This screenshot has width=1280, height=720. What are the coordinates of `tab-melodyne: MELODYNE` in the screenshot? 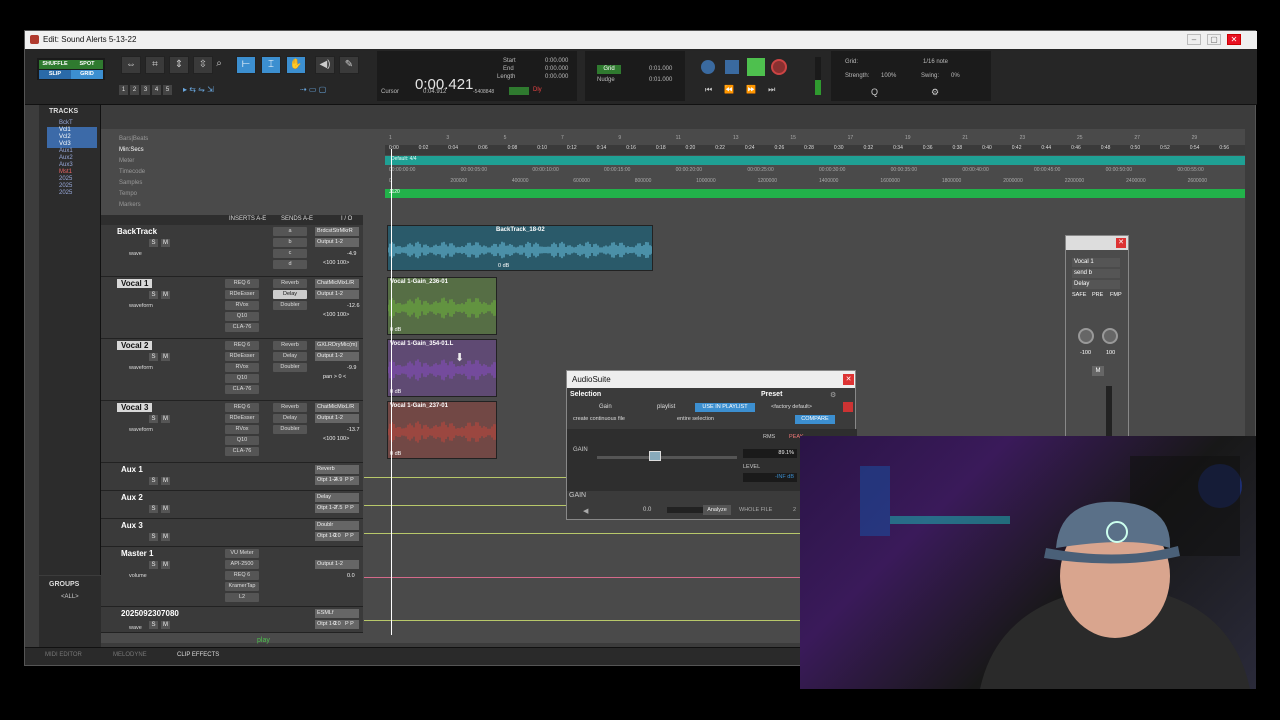 It's located at (130, 655).